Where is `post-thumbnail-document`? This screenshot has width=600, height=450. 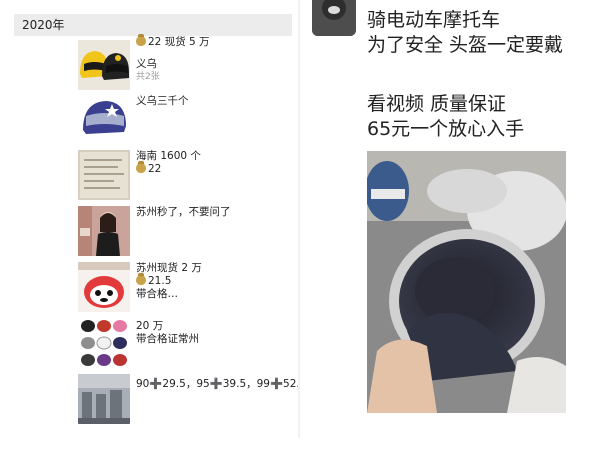
post-thumbnail-document is located at coordinates (104, 175).